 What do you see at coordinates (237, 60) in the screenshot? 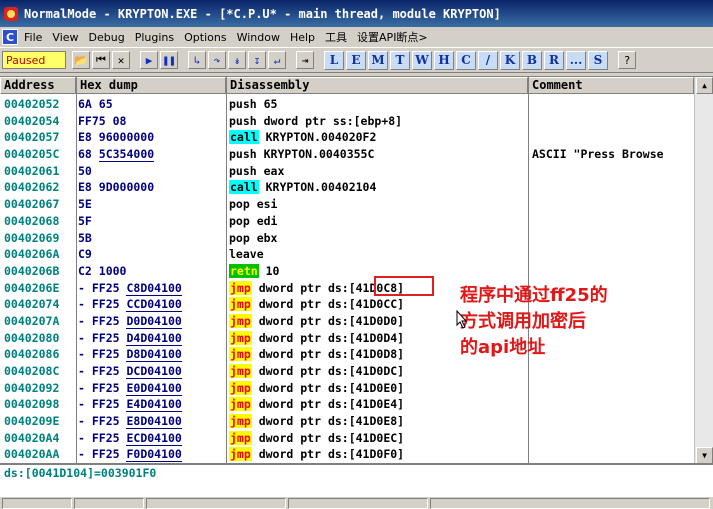
I see `trace-into-icon: ↡` at bounding box center [237, 60].